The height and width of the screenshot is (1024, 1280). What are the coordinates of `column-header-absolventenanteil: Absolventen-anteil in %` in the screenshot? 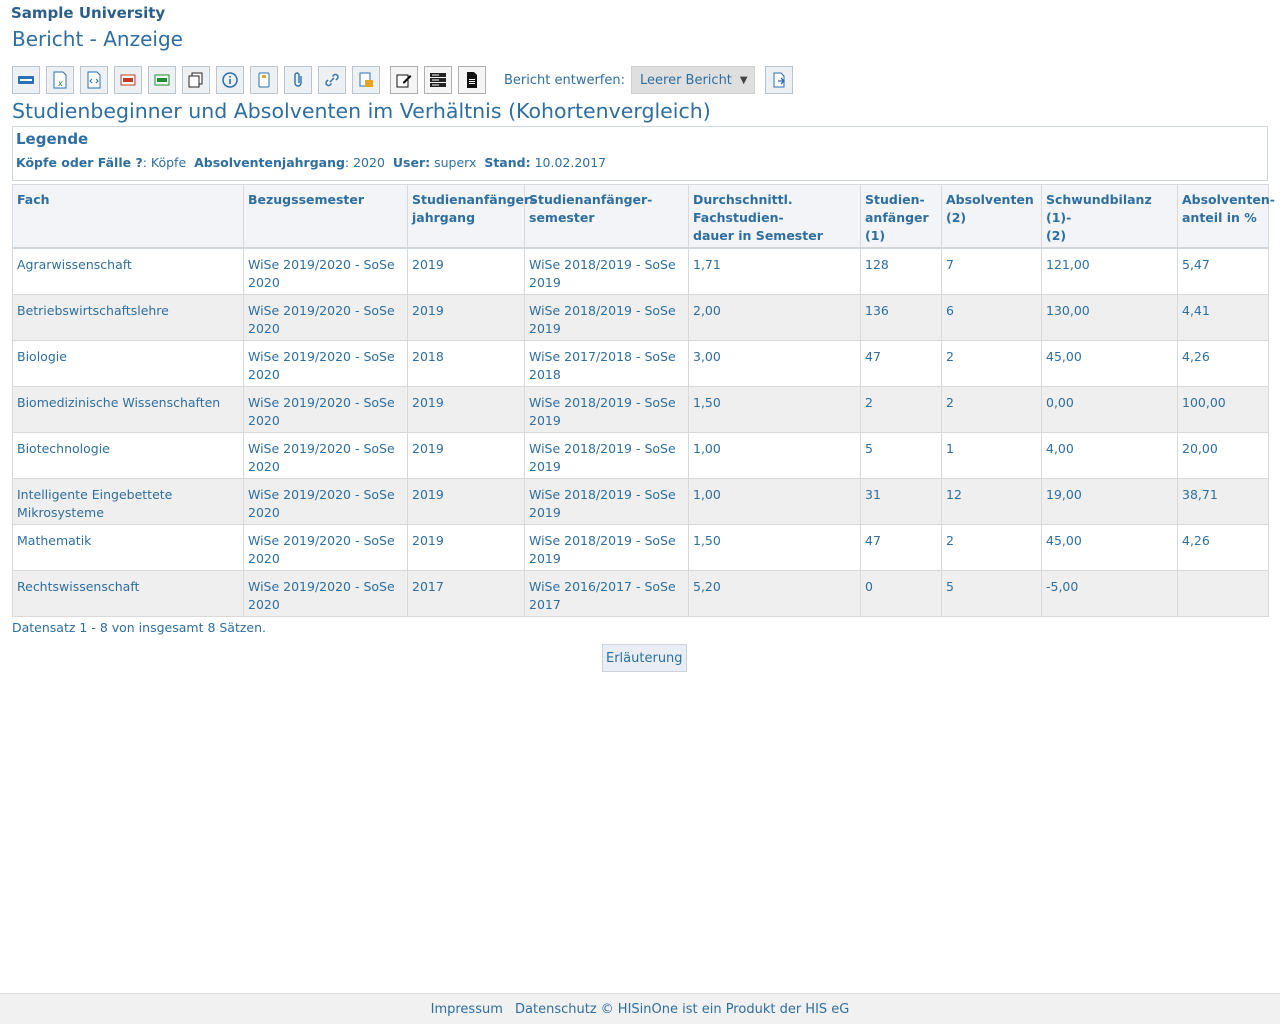 It's located at (1226, 216).